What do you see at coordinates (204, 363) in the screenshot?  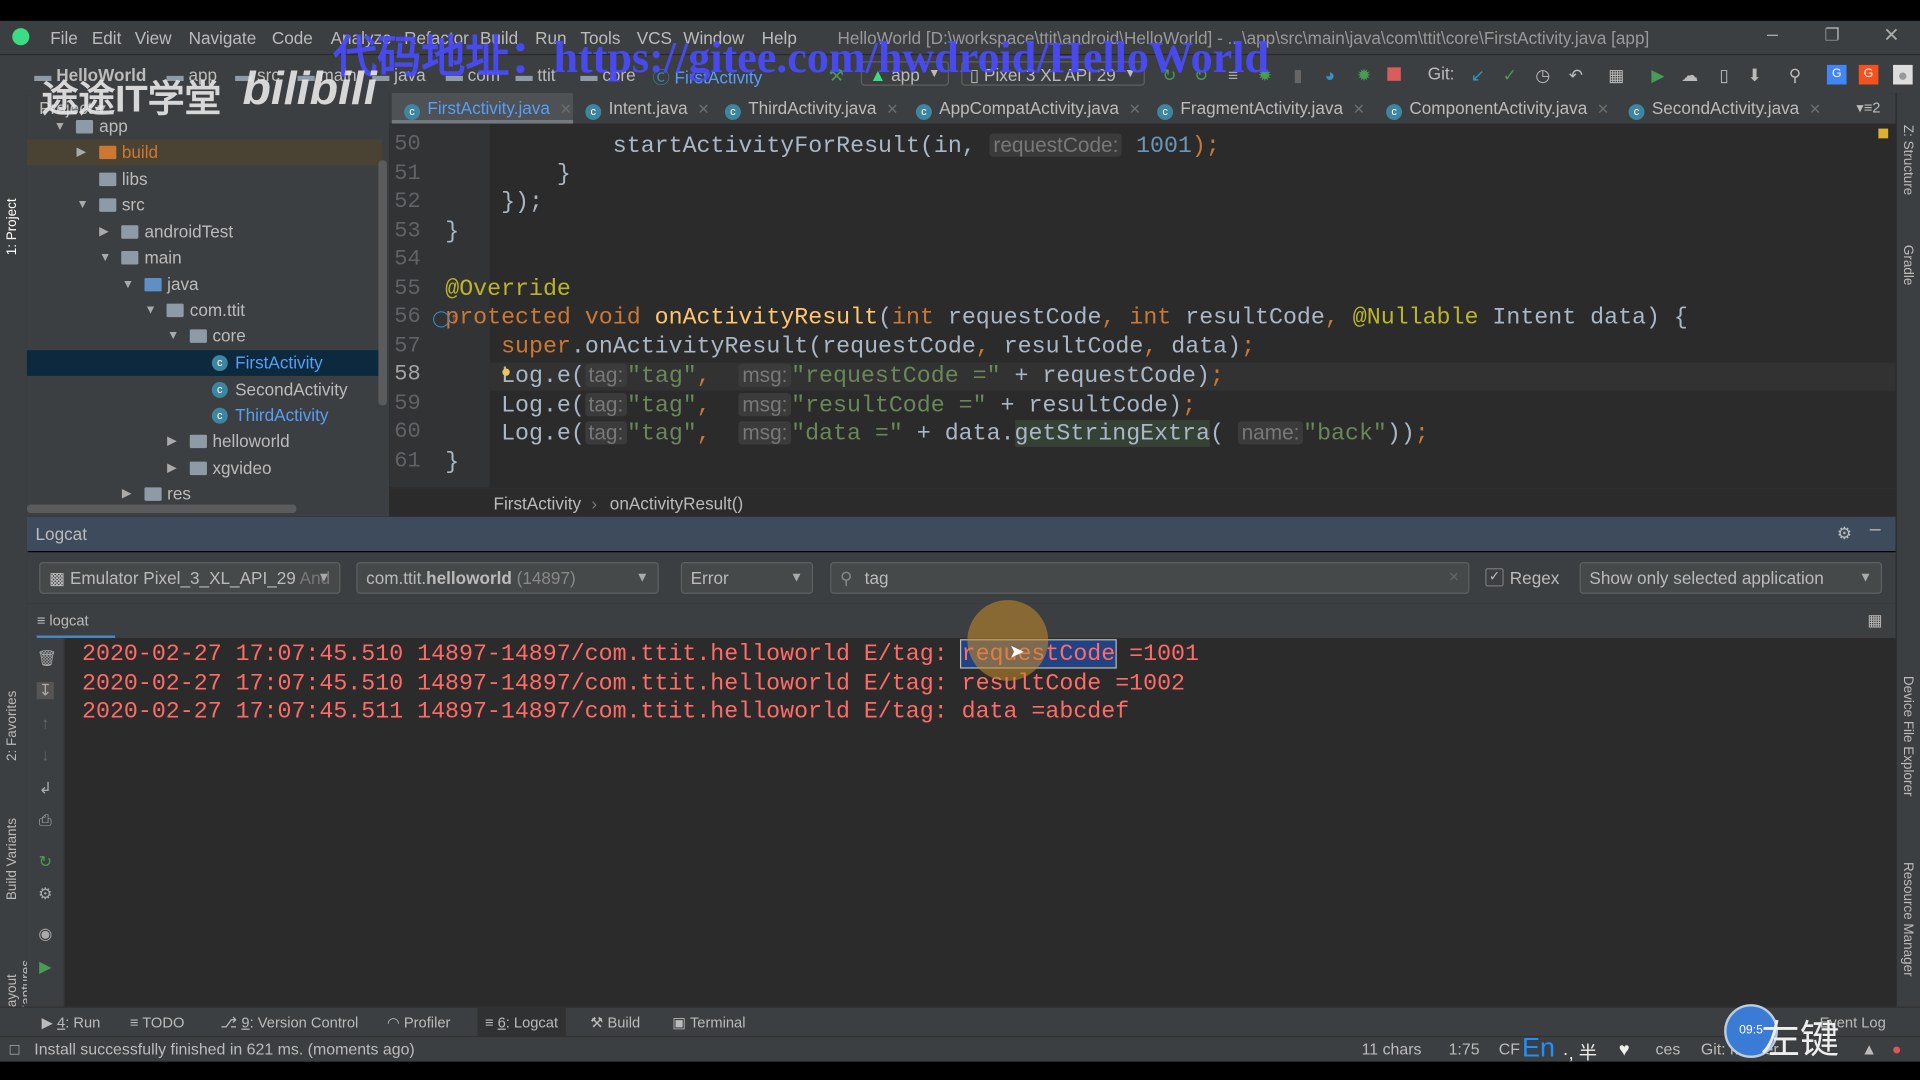 I see `tree-item-firstactivity: c FirstActivity` at bounding box center [204, 363].